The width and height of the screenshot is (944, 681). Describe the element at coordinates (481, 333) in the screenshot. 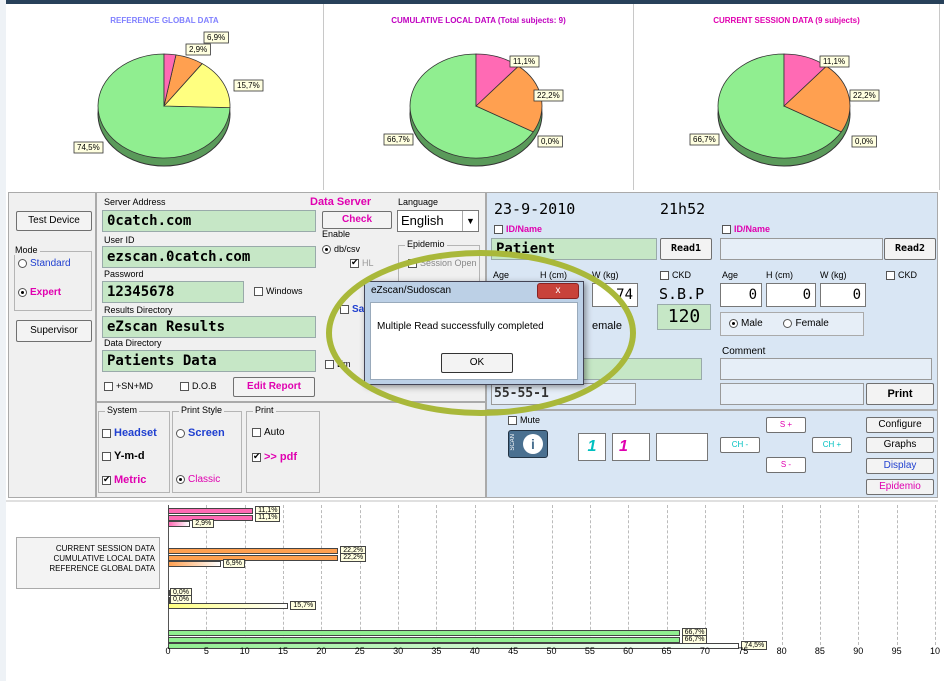

I see `highlight-ellipse` at that location.